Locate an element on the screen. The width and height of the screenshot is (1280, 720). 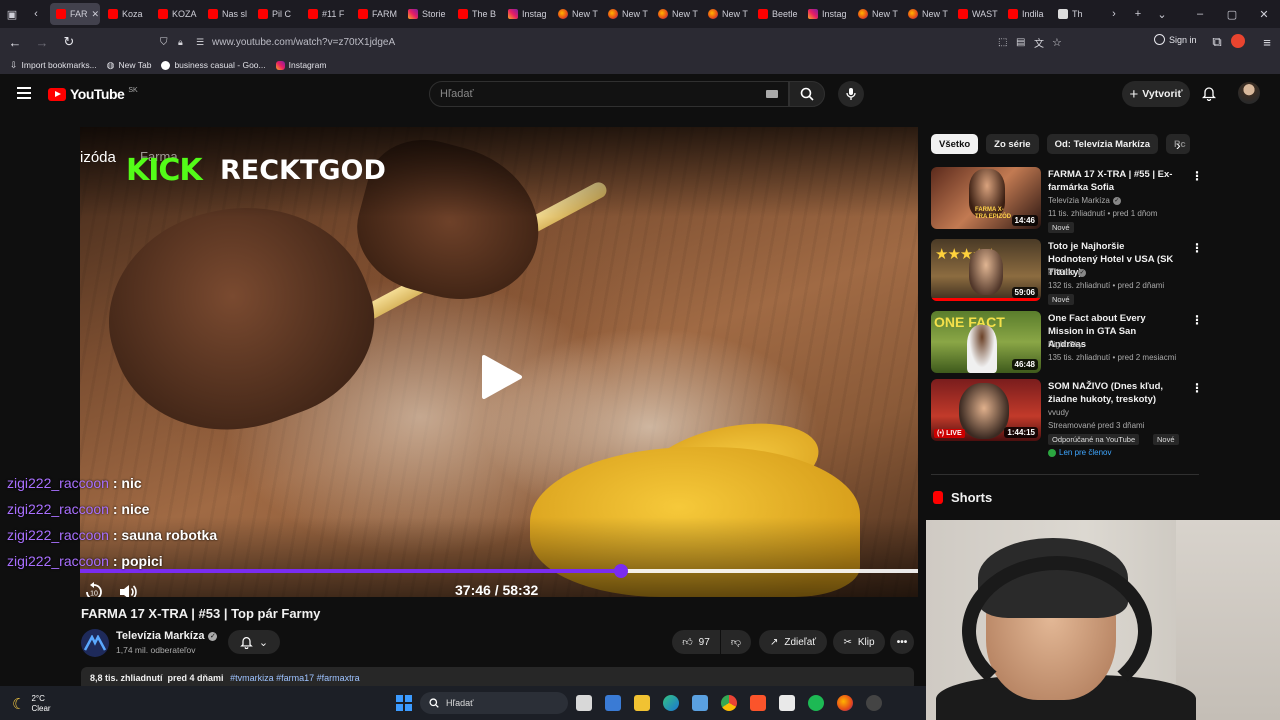
browser-tab: Indila is located at coordinates (1027, 14).